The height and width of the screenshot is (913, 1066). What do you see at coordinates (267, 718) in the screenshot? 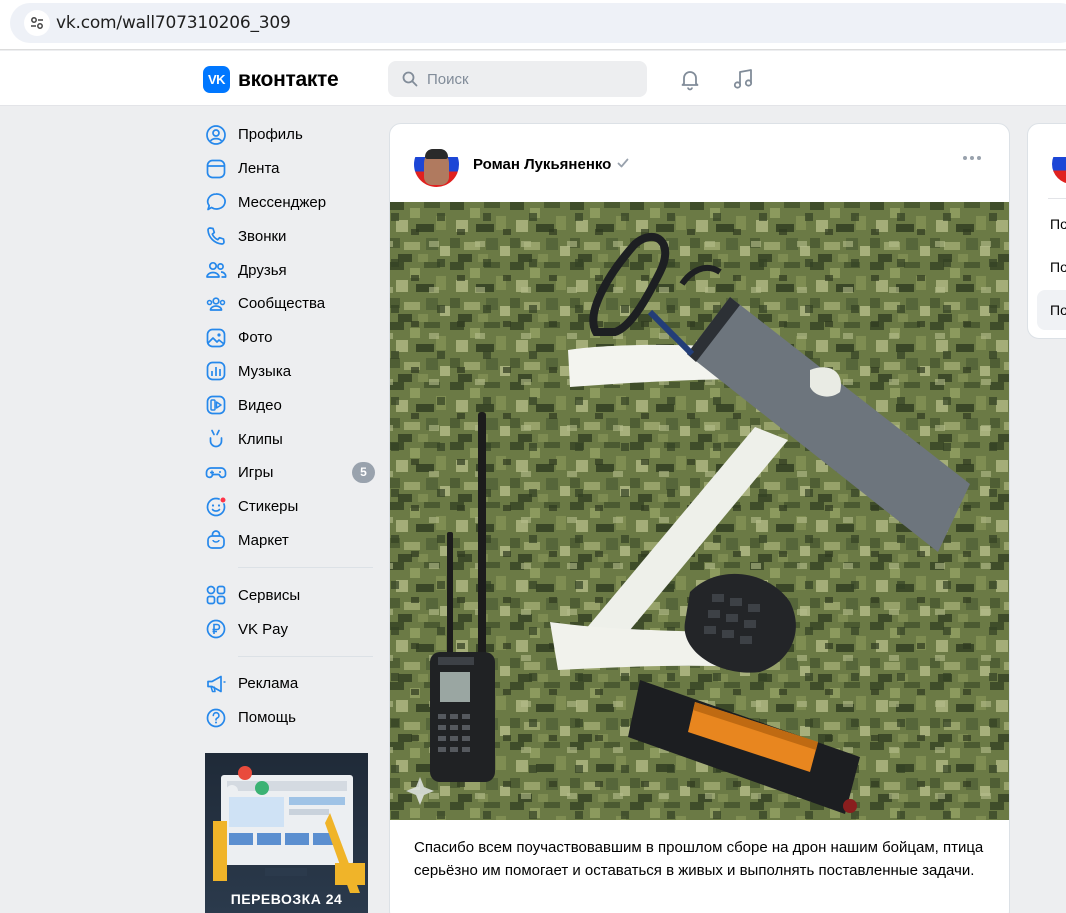
I see `sidebar-item-label: Помощь` at bounding box center [267, 718].